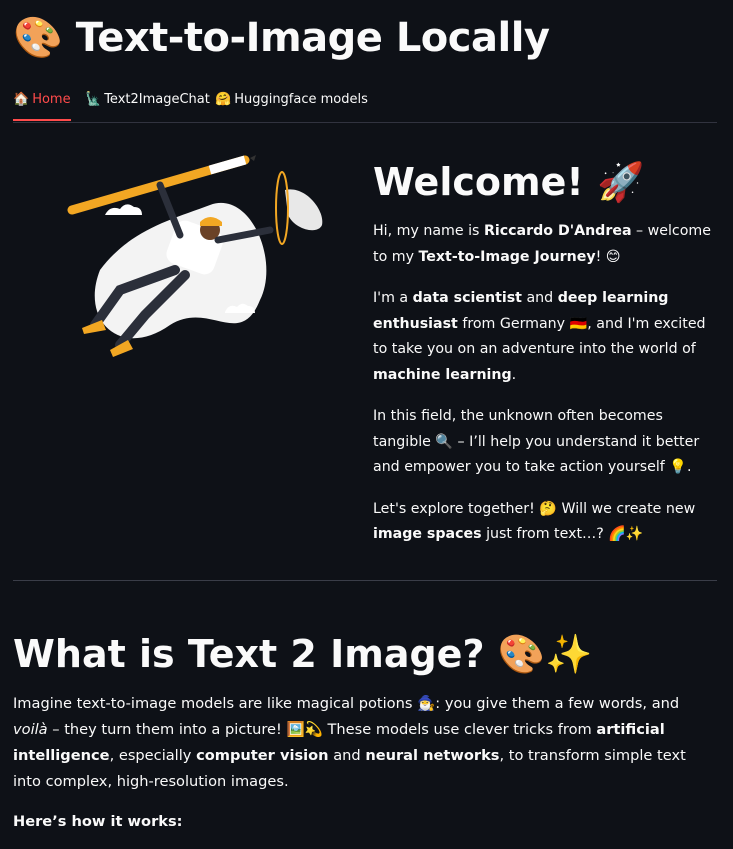 The width and height of the screenshot is (733, 849). Describe the element at coordinates (507, 256) in the screenshot. I see `journey-name: Text-to-Image Journey` at that location.